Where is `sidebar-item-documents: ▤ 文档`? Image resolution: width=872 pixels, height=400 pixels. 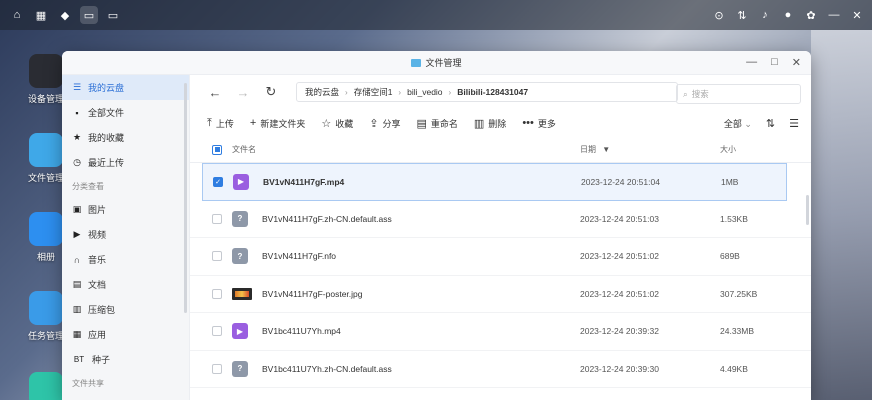 sidebar-item-documents: ▤ 文档 is located at coordinates (125, 284).